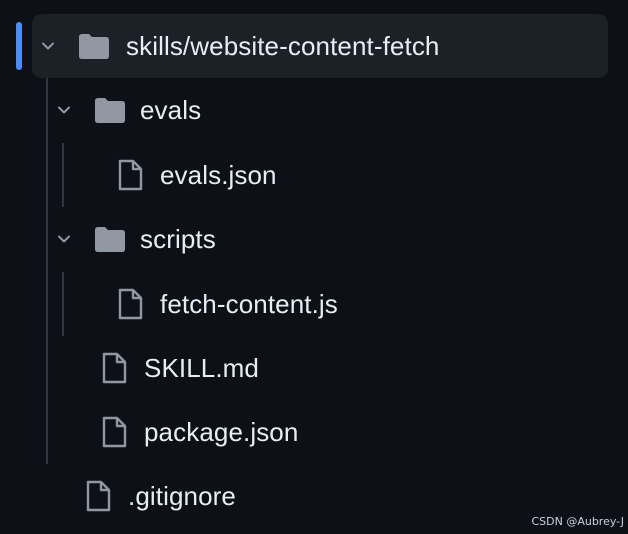 The image size is (628, 534). I want to click on tree-item-label: skills/website-content-fetch, so click(283, 45).